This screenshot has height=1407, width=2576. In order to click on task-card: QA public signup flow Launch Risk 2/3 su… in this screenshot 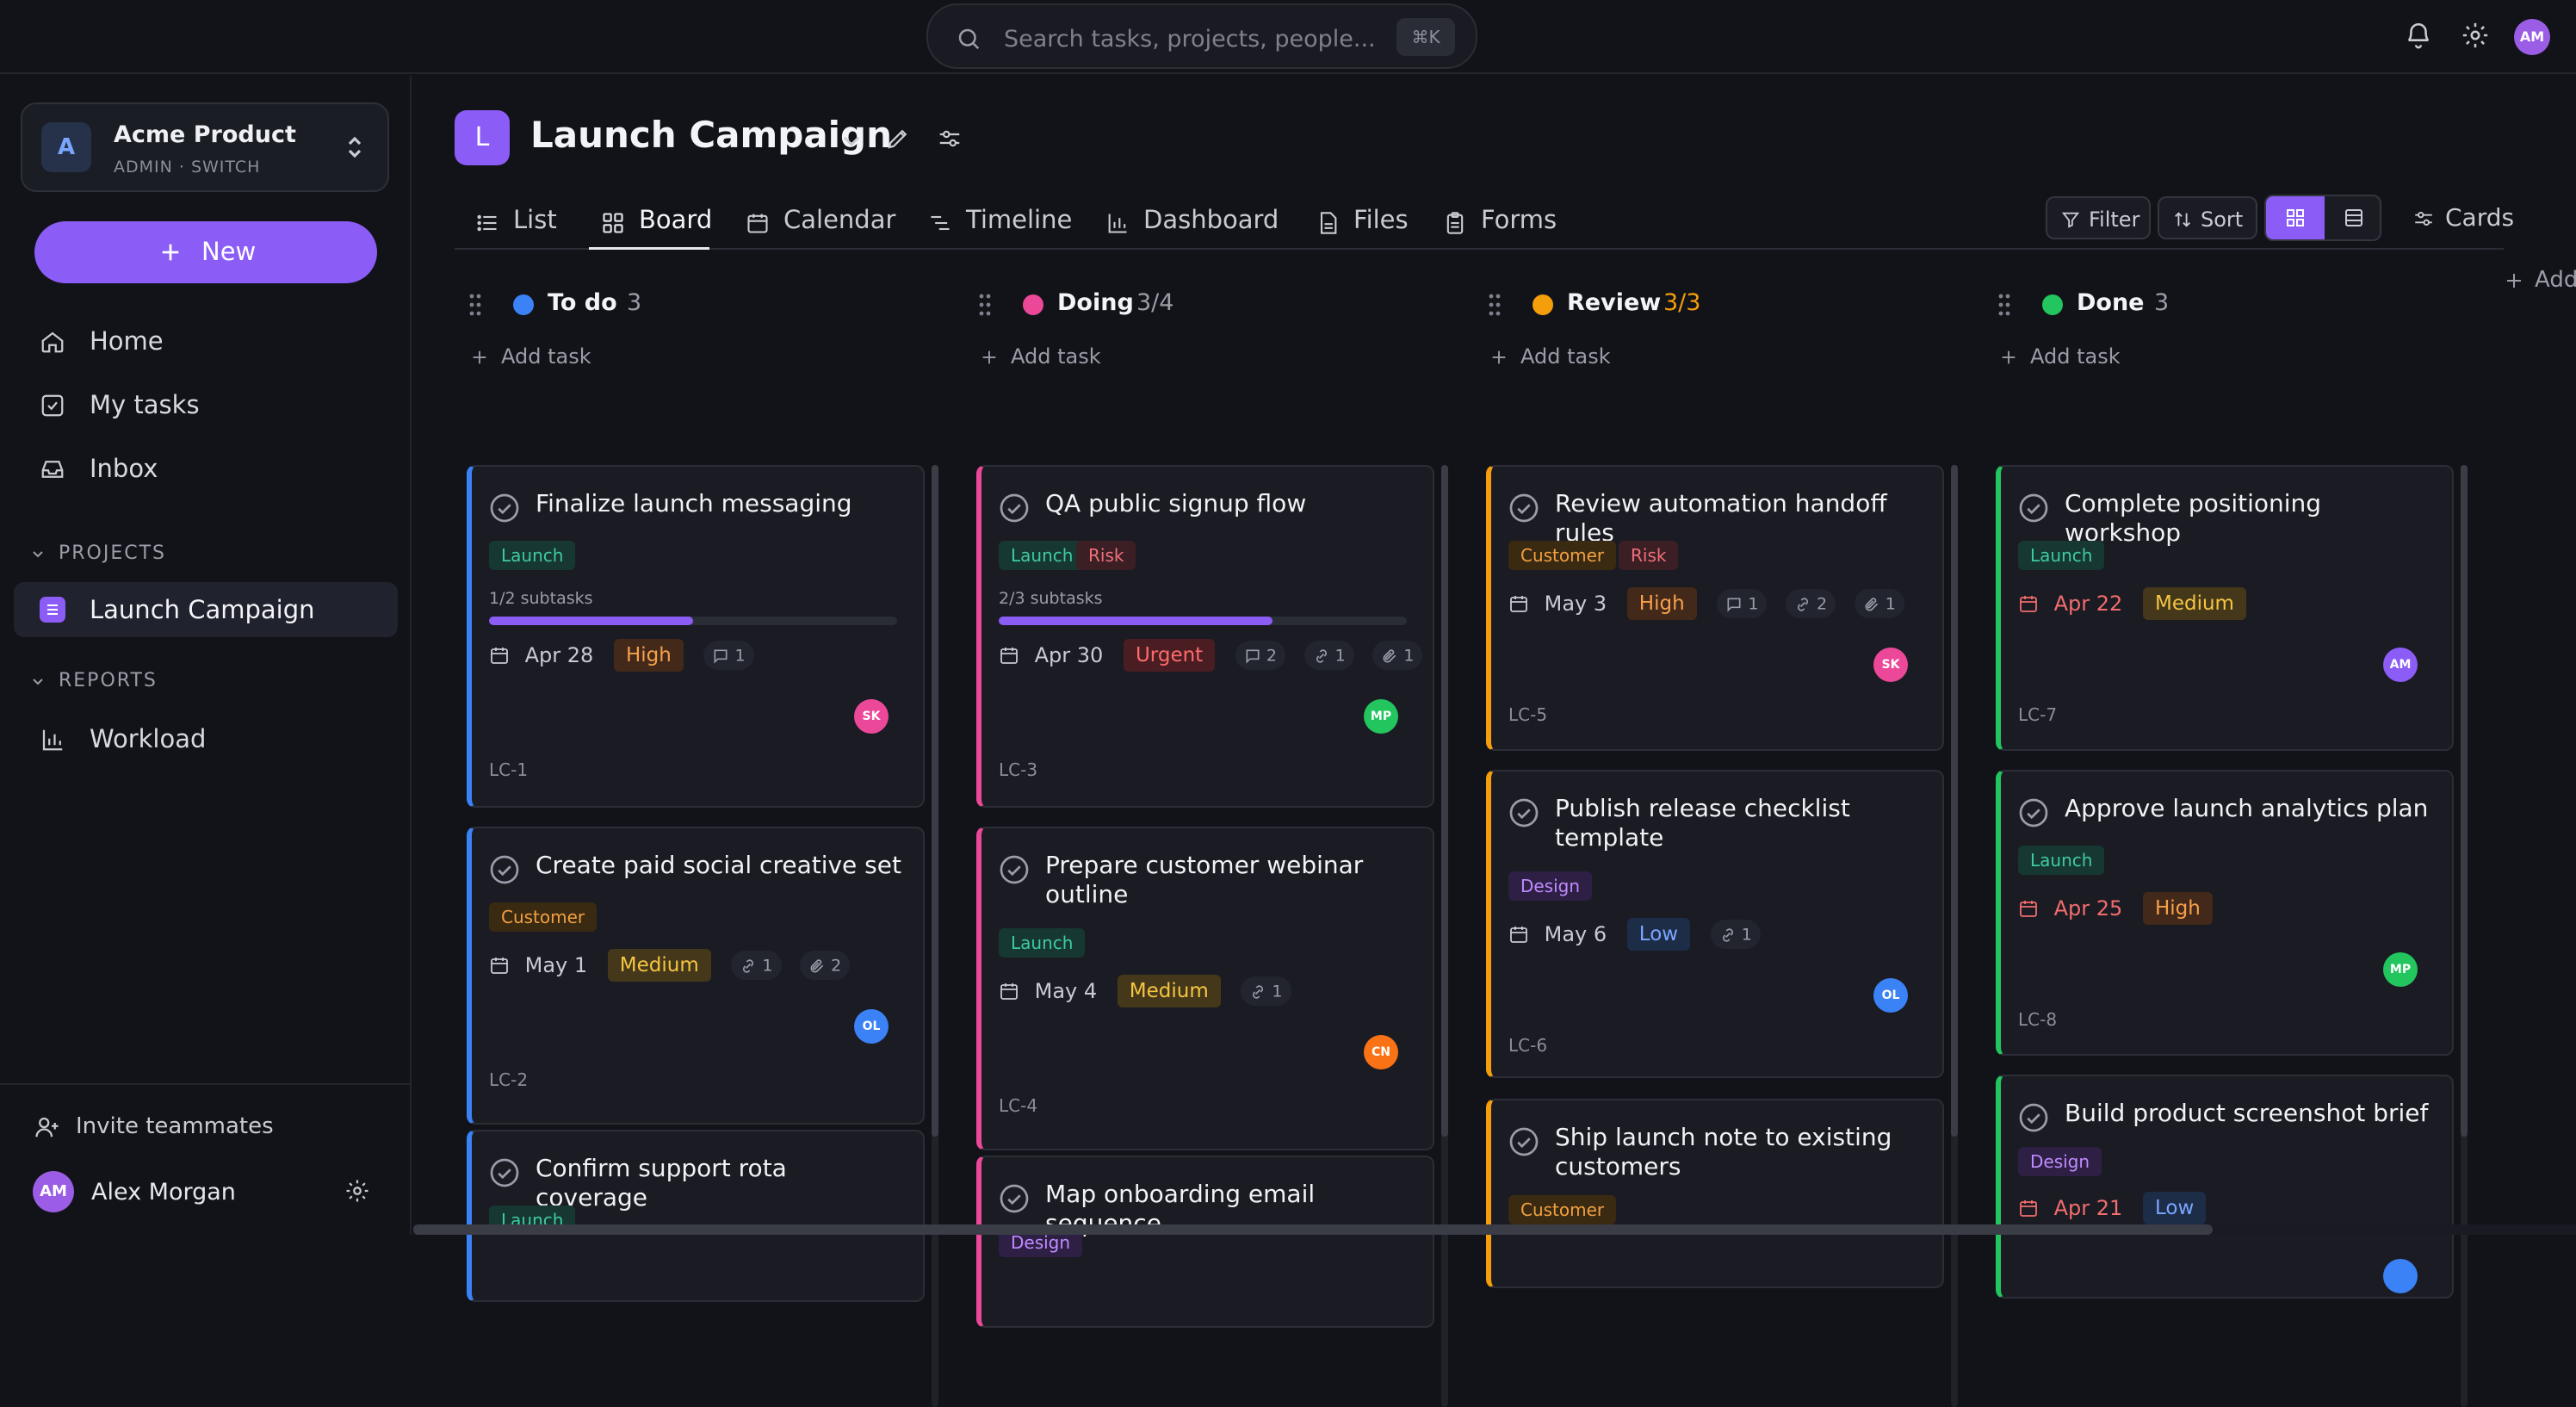, I will do `click(1205, 637)`.